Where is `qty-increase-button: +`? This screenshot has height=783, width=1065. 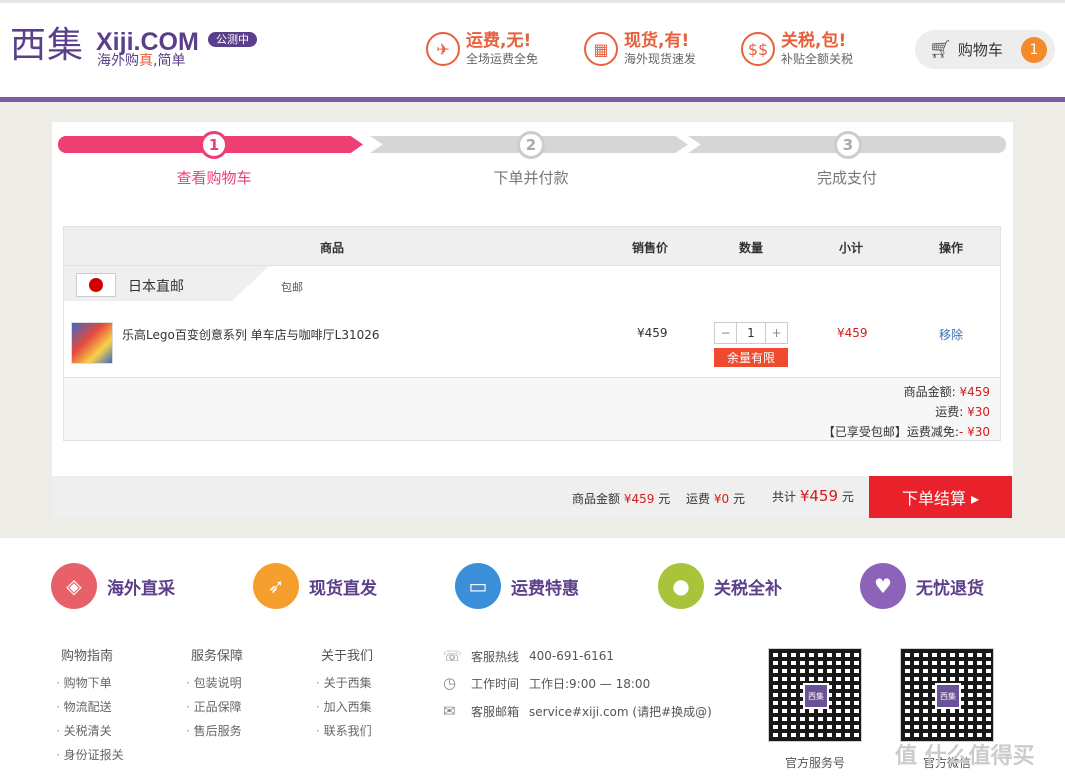
qty-increase-button: + is located at coordinates (776, 333).